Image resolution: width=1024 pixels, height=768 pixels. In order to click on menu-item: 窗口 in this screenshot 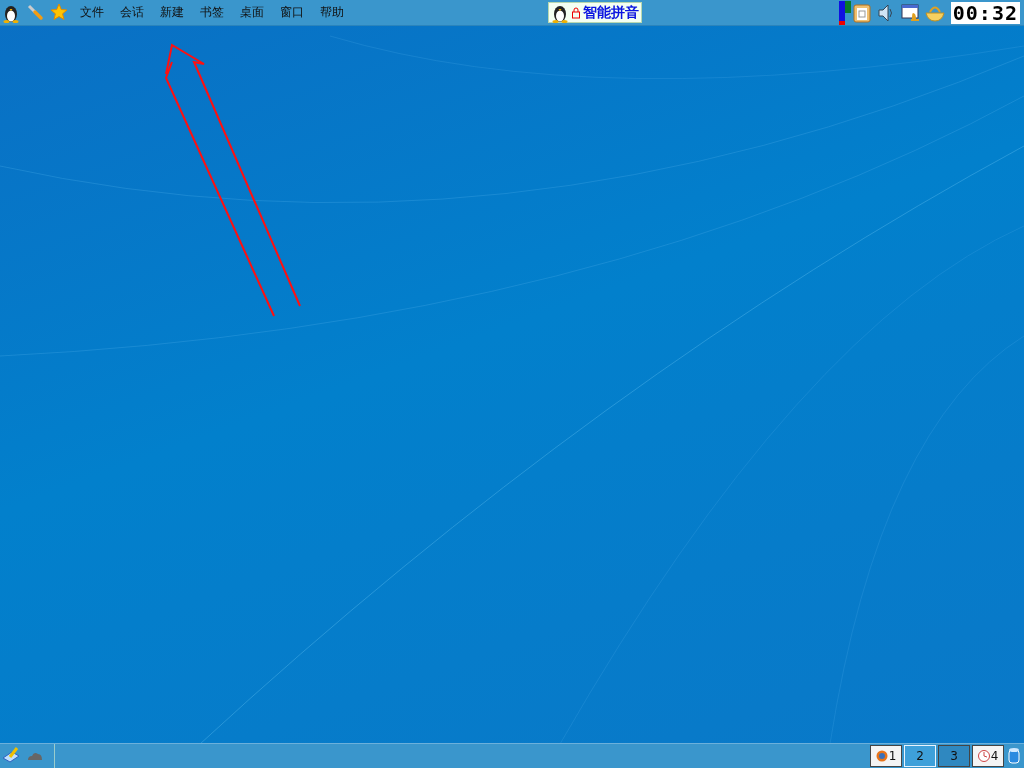, I will do `click(292, 12)`.